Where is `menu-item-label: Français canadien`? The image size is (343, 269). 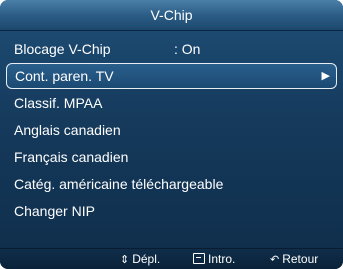 menu-item-label: Français canadien is located at coordinates (71, 157).